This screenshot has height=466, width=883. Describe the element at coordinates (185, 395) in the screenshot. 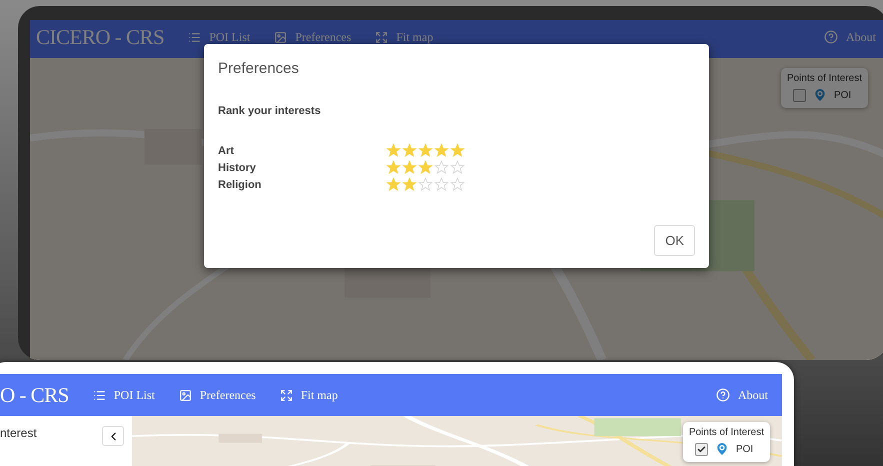

I see `image-icon` at that location.